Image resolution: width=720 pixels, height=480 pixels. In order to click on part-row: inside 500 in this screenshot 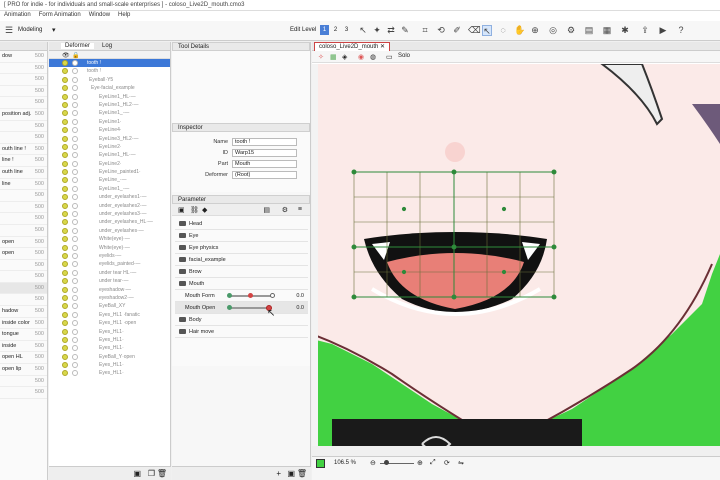, I will do `click(23, 347)`.